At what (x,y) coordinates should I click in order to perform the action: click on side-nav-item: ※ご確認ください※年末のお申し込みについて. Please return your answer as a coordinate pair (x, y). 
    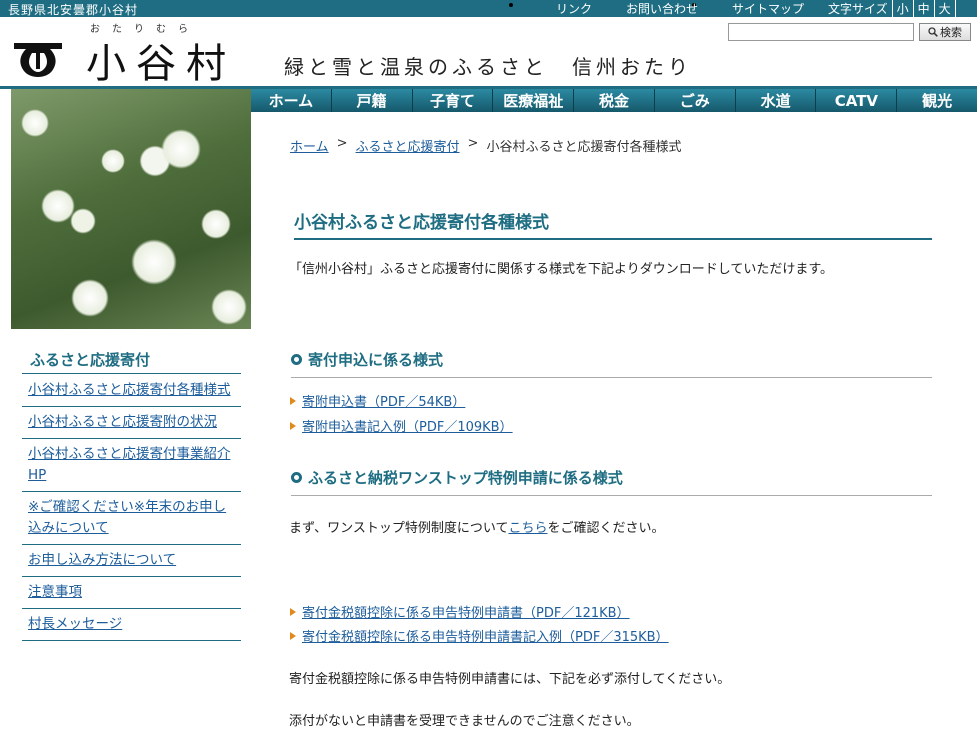
    Looking at the image, I should click on (131, 518).